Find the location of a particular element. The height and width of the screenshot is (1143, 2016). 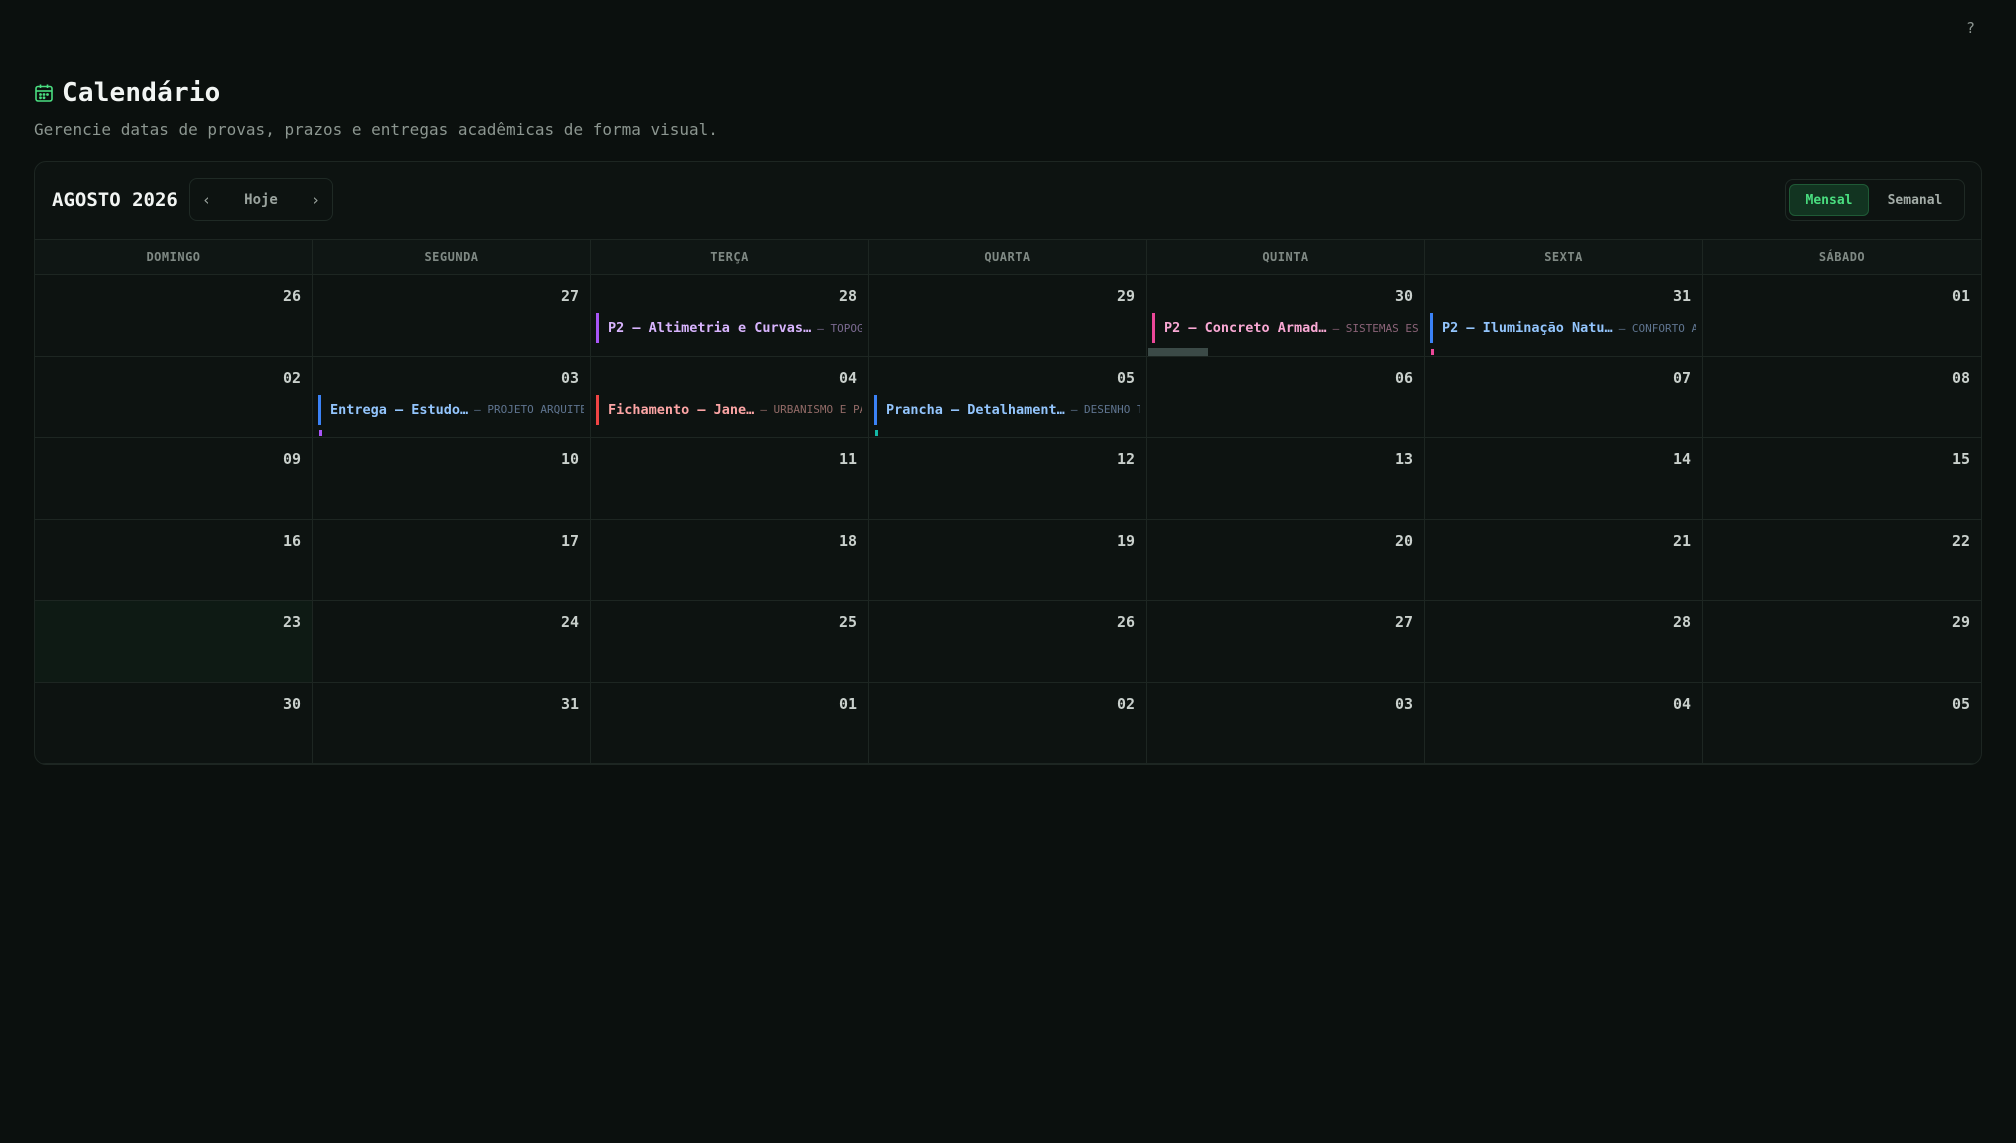

day-cell: 14 is located at coordinates (1564, 479).